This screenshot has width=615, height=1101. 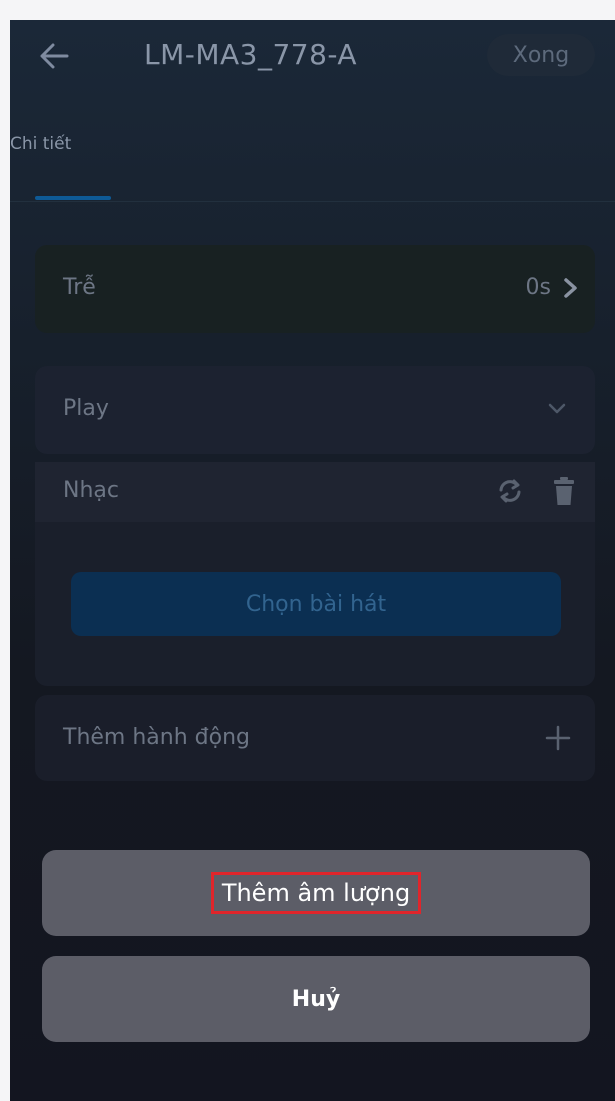 I want to click on cancel-label: Huỷ, so click(x=316, y=999).